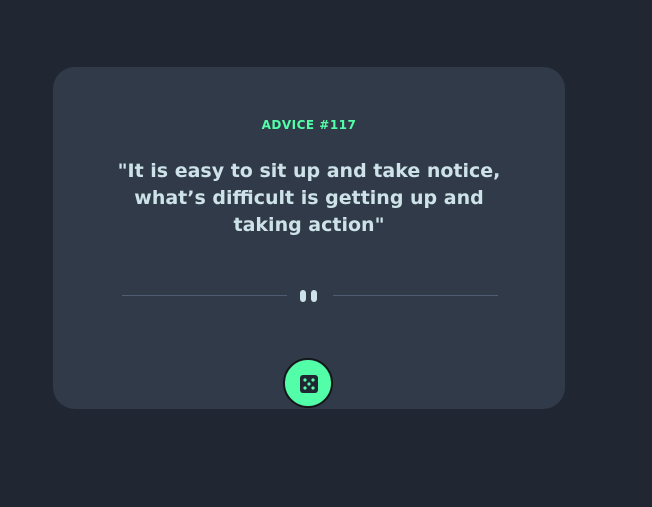  I want to click on new-advice-button, so click(308, 383).